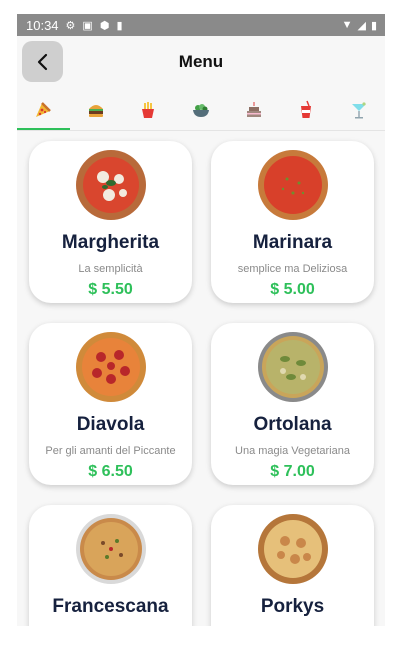 The height and width of the screenshot is (649, 415). I want to click on cocktail-icon, so click(358, 110).